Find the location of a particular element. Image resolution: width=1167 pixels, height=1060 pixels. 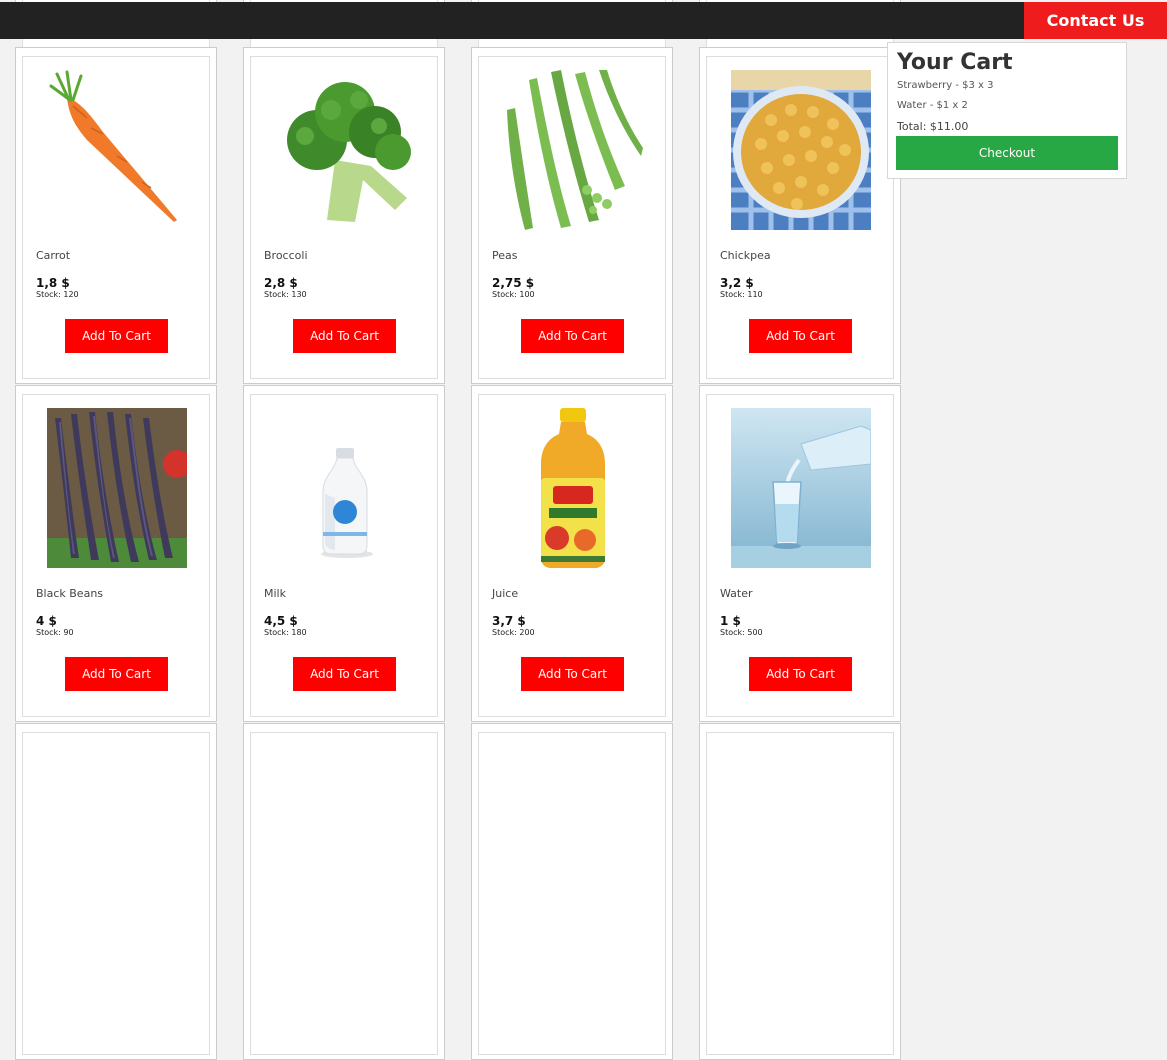

product-stock: Stock: 100 is located at coordinates (513, 294).